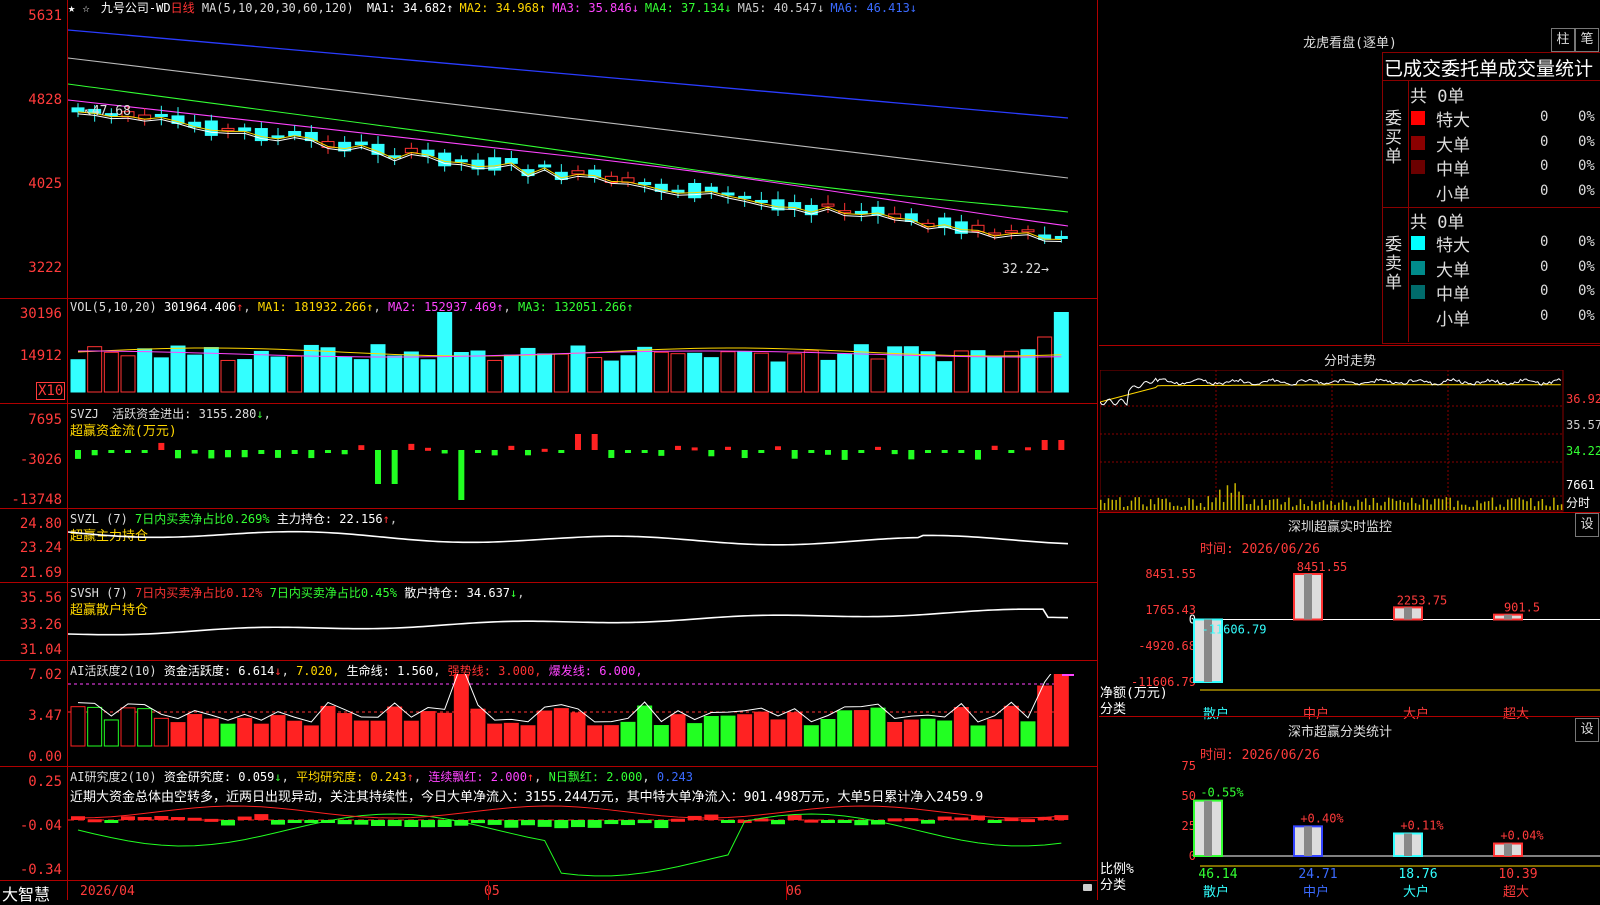 This screenshot has width=1600, height=905. Describe the element at coordinates (583, 720) in the screenshot. I see `activity-pane` at that location.